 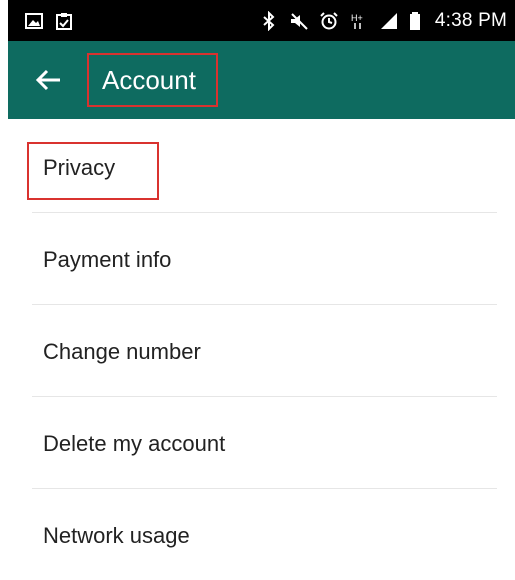 I want to click on menu-item-label: Privacy, so click(x=79, y=167).